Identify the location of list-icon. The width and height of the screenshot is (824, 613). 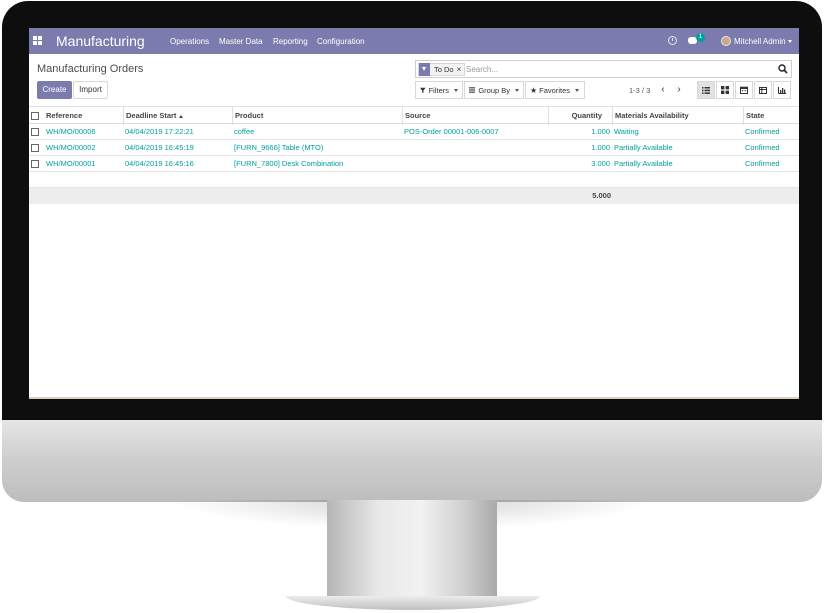
(706, 90).